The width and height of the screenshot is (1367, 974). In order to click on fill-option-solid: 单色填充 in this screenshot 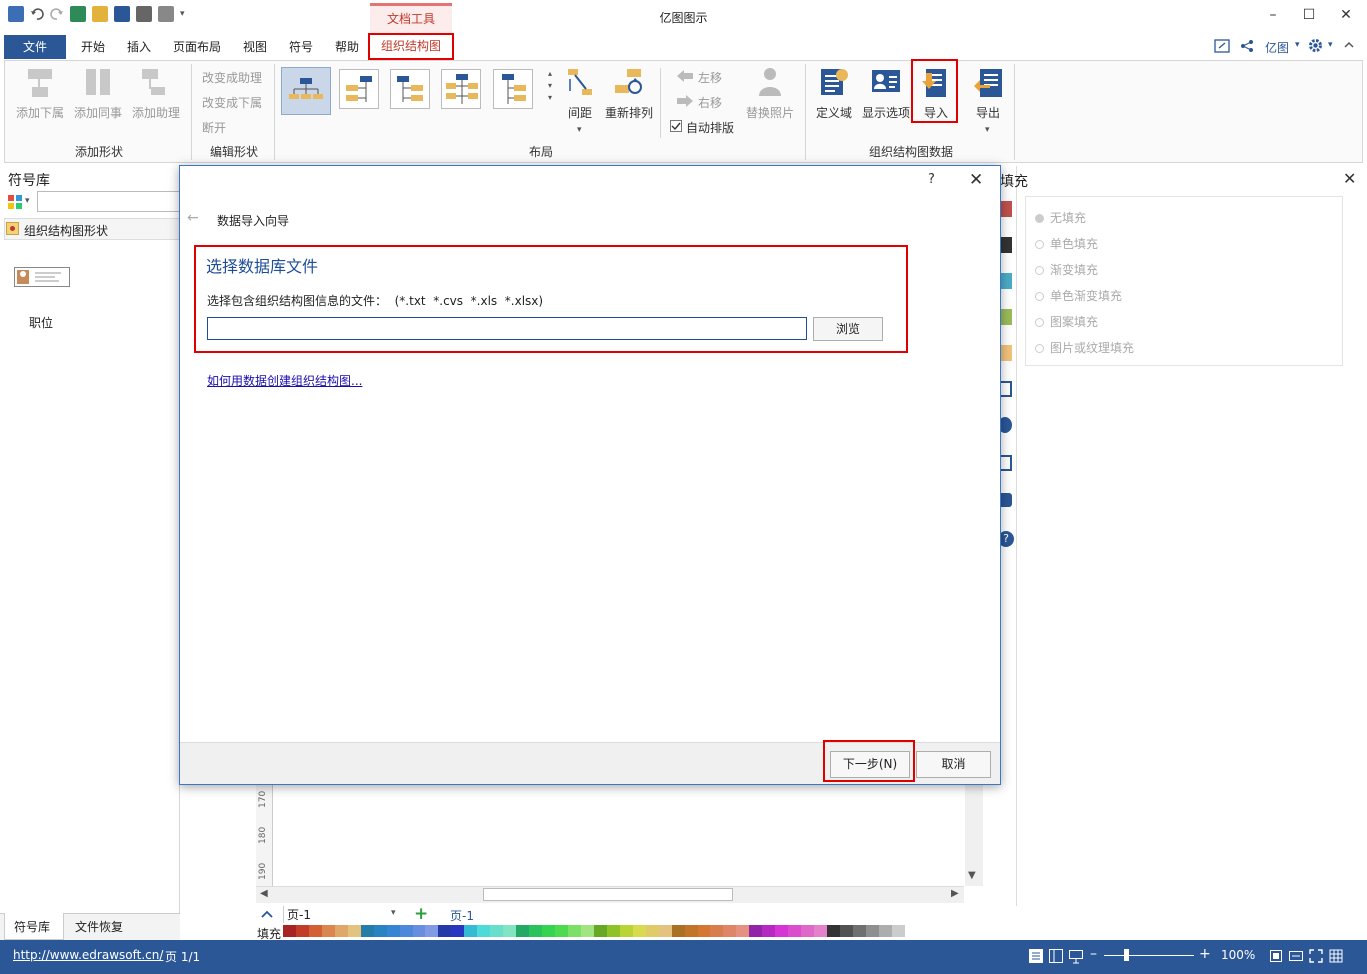, I will do `click(1066, 243)`.